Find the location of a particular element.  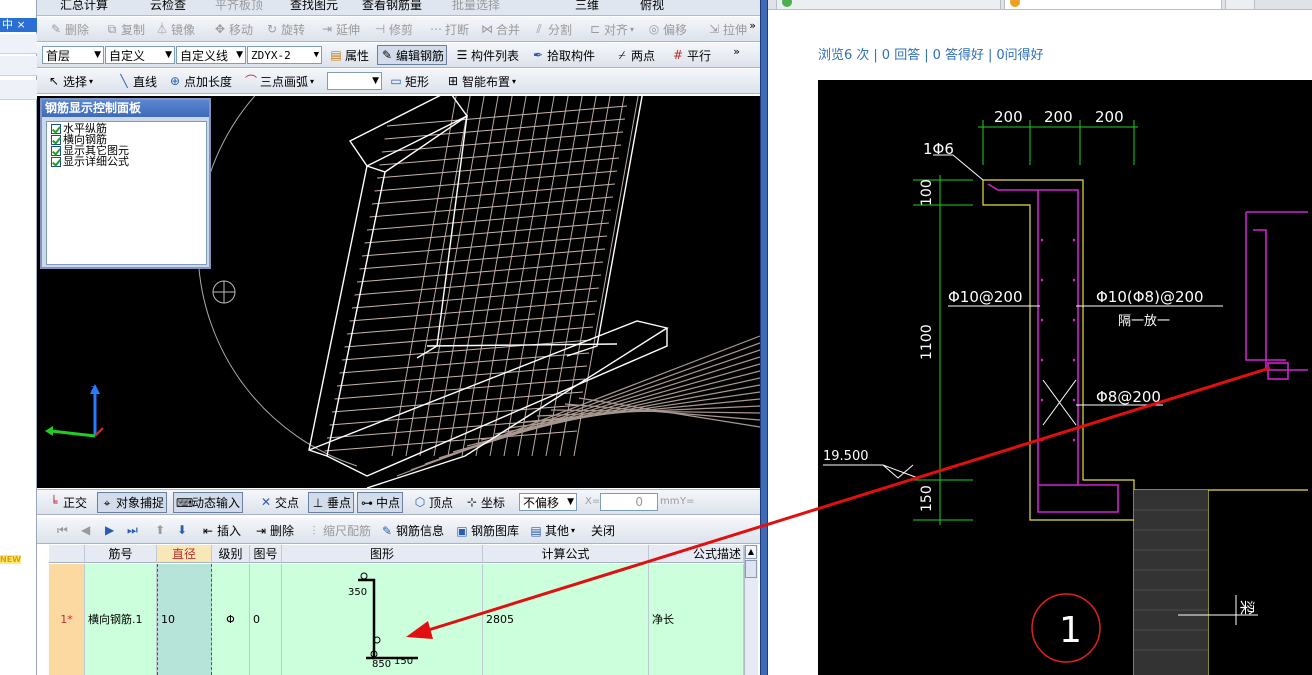

left-pane-header: 中 × is located at coordinates (18, 25).